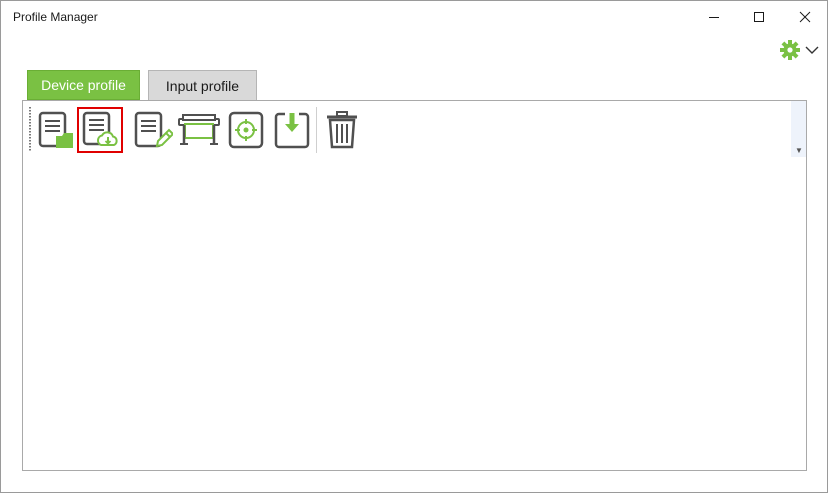  I want to click on download-profile-cloud-icon, so click(100, 128).